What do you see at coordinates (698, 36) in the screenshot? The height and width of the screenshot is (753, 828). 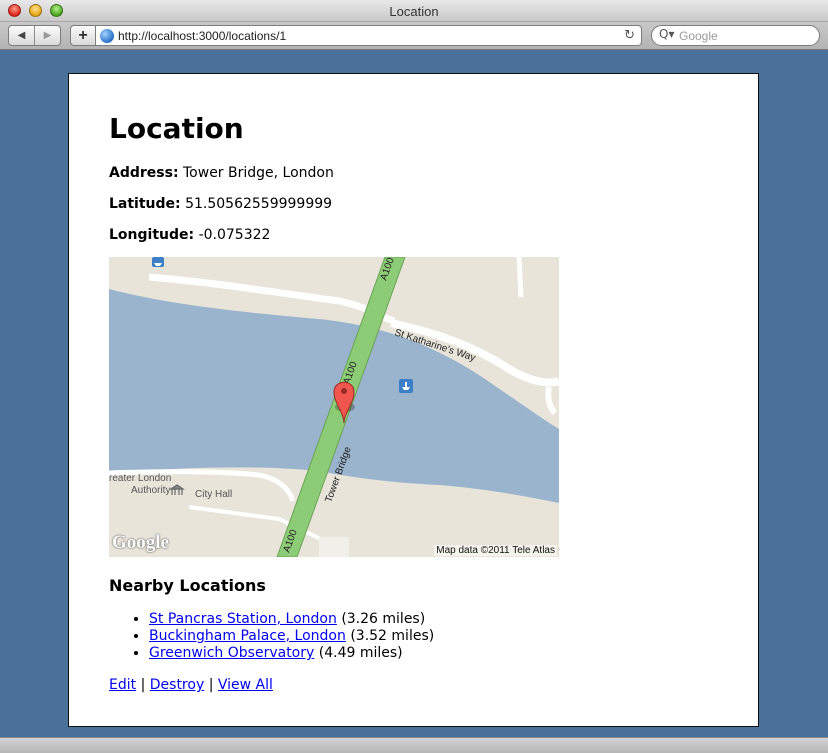 I see `search-placeholder: Google` at bounding box center [698, 36].